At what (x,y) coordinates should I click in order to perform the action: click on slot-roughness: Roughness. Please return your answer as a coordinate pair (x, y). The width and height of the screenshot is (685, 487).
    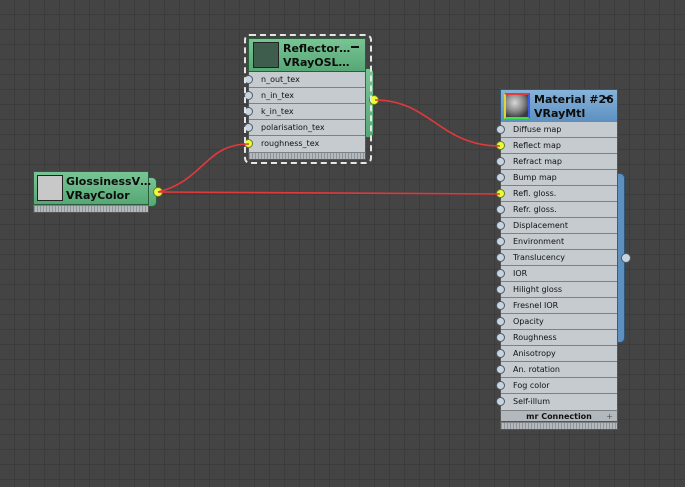
    Looking at the image, I should click on (556, 338).